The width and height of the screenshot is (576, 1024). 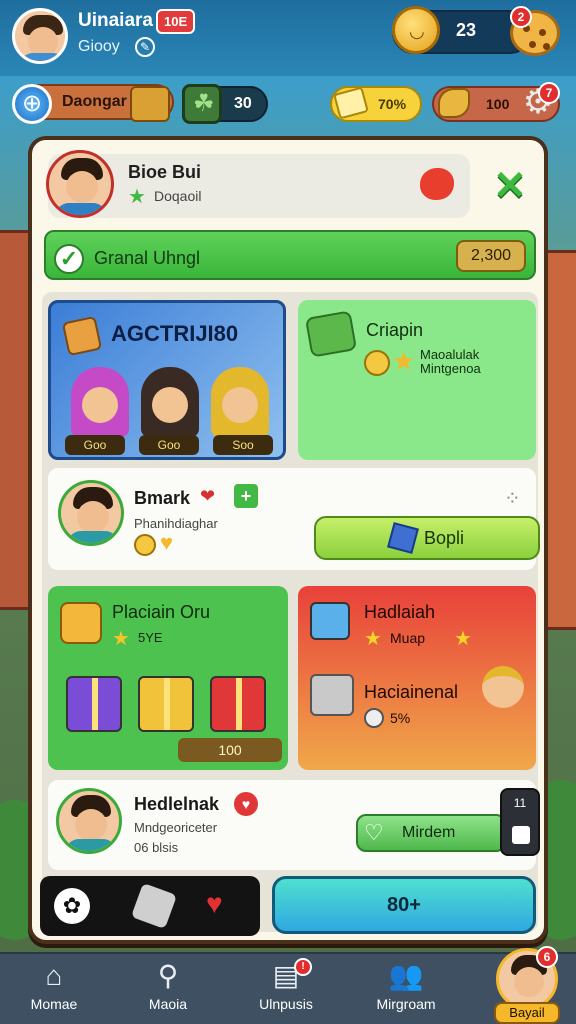 I want to click on player-avatar, so click(x=40, y=36).